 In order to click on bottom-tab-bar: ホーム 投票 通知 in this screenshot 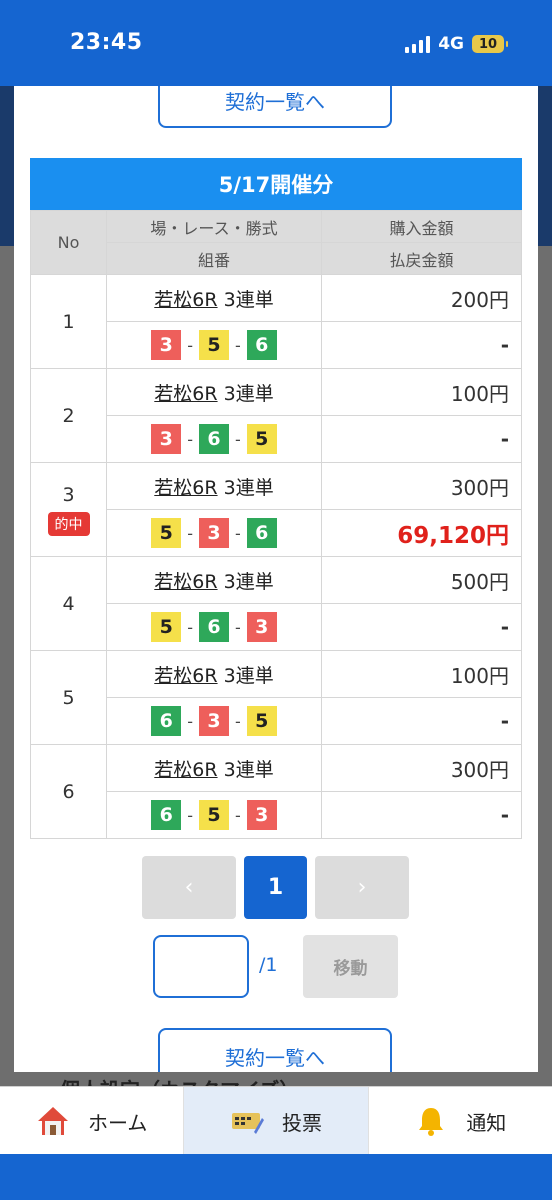, I will do `click(276, 1120)`.